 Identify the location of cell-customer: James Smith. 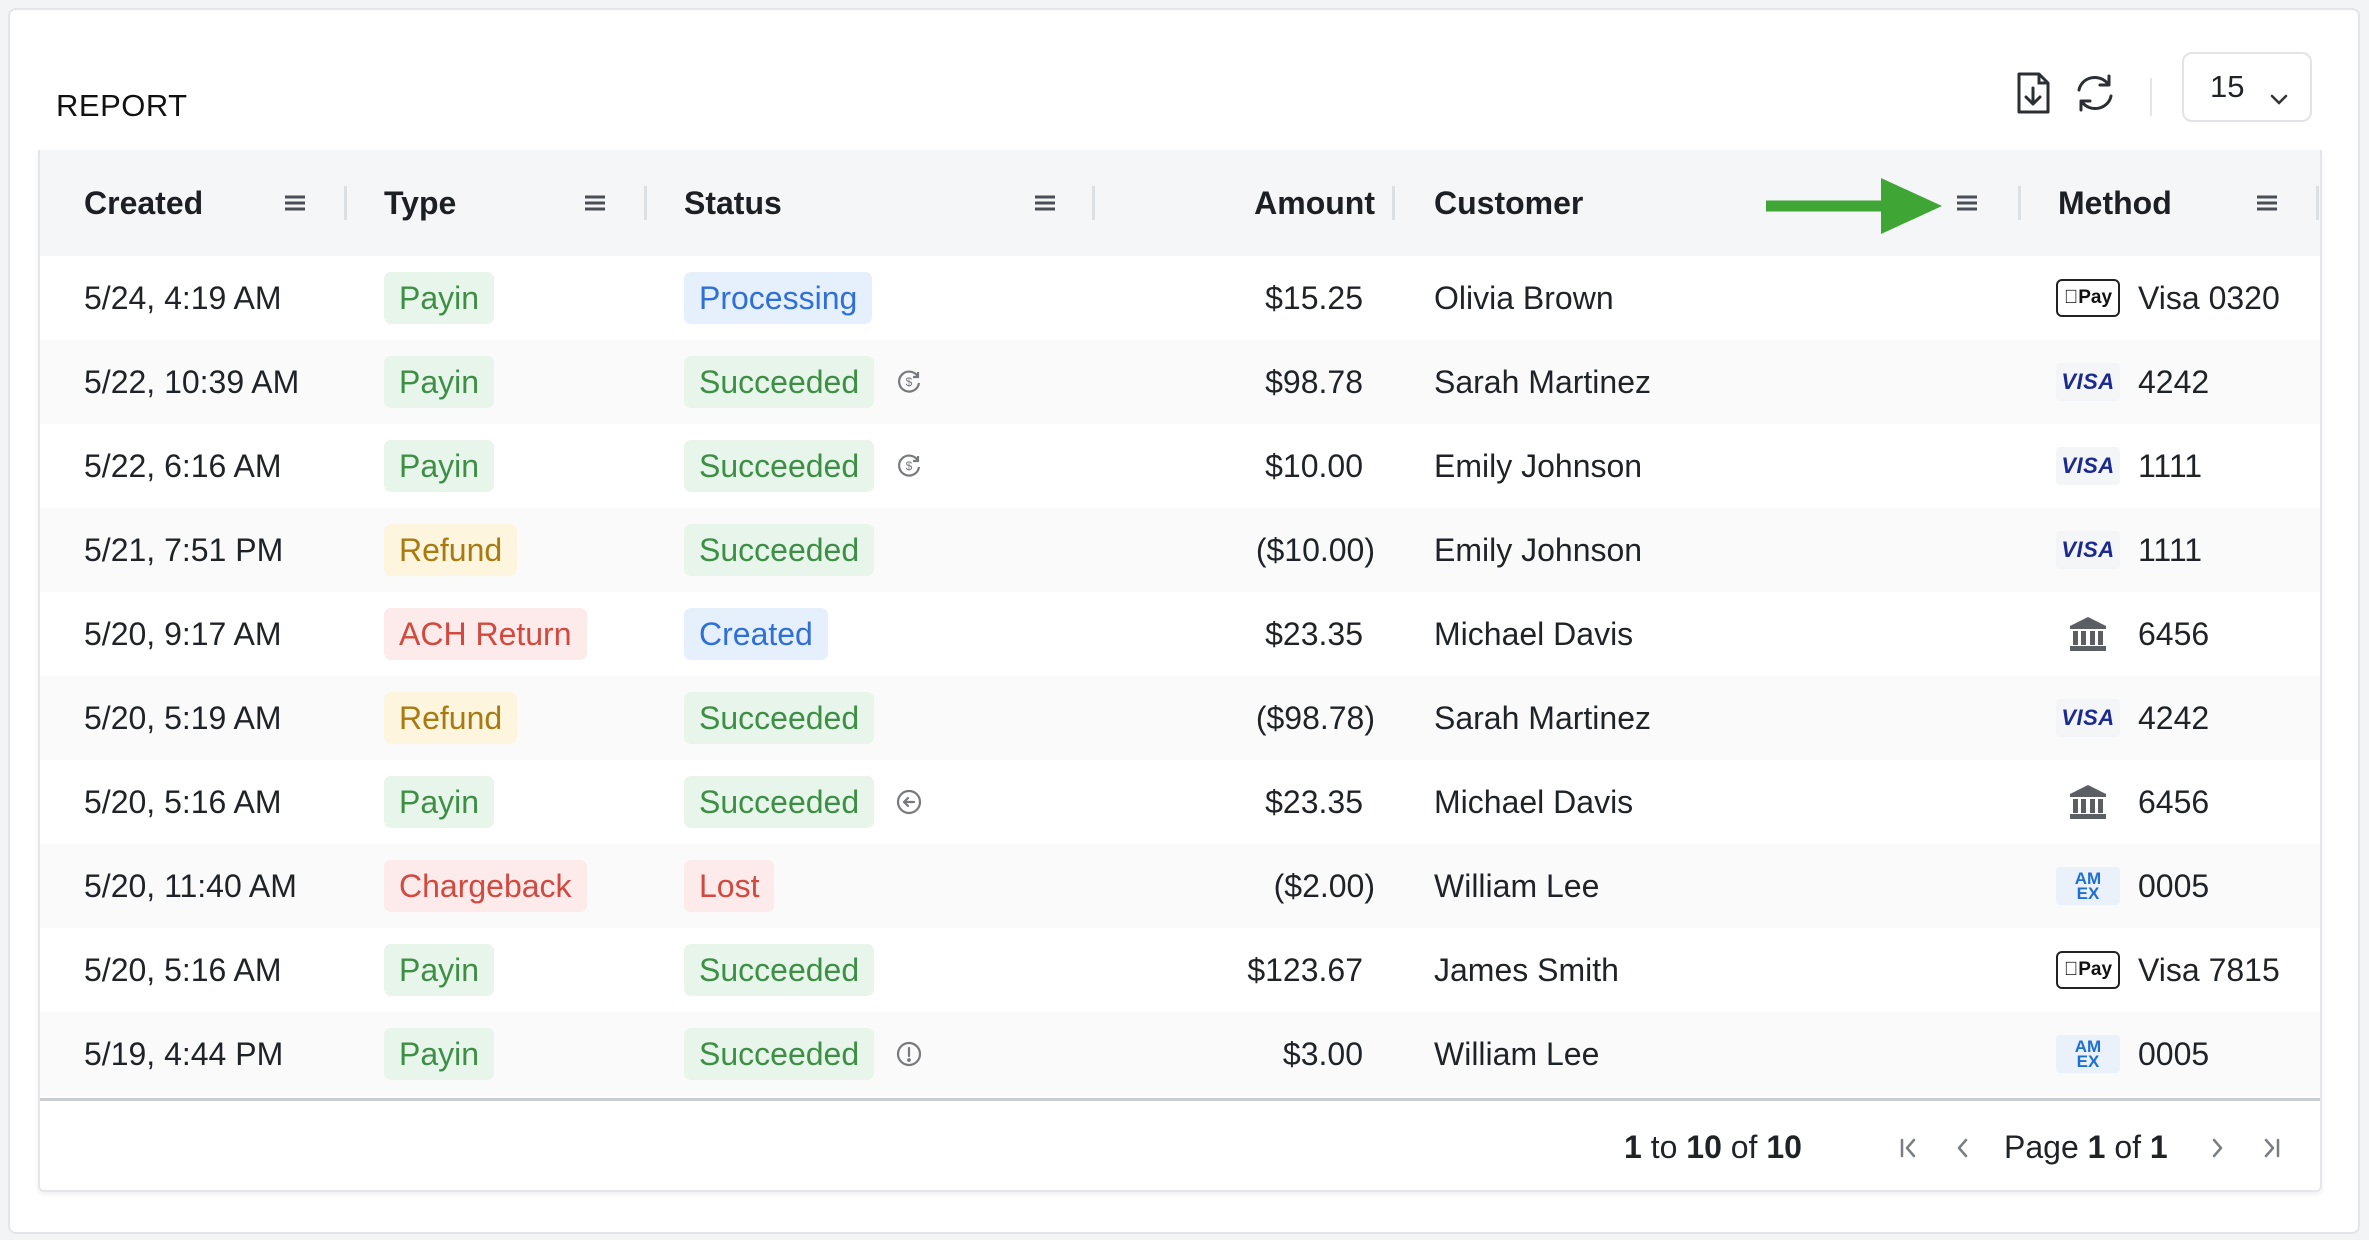
(1526, 970).